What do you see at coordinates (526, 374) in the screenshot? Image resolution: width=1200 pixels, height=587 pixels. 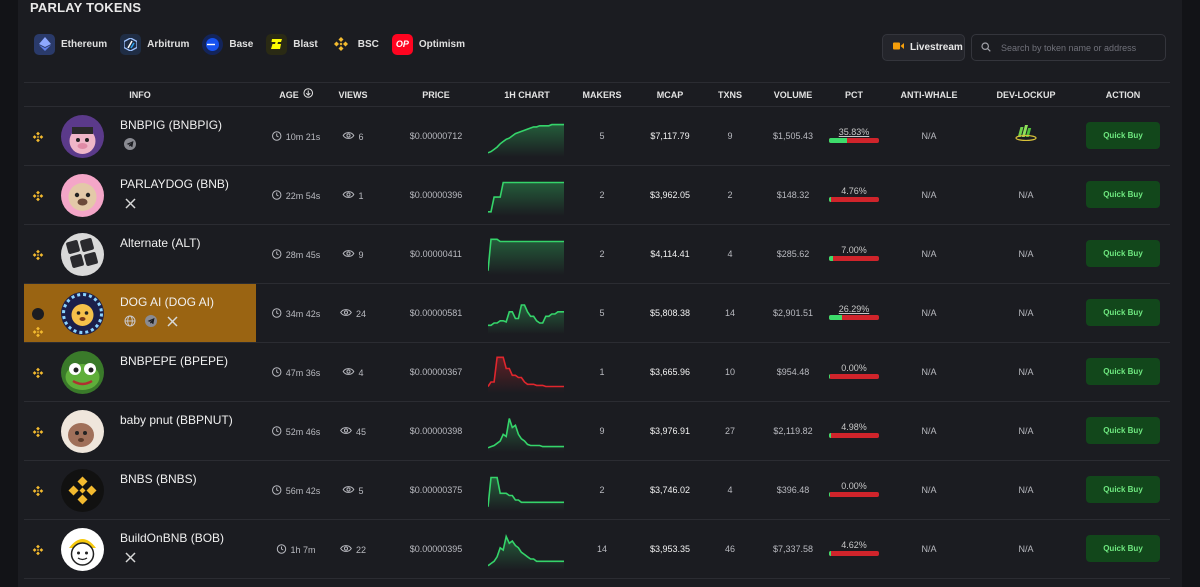 I see `price-sparkline` at bounding box center [526, 374].